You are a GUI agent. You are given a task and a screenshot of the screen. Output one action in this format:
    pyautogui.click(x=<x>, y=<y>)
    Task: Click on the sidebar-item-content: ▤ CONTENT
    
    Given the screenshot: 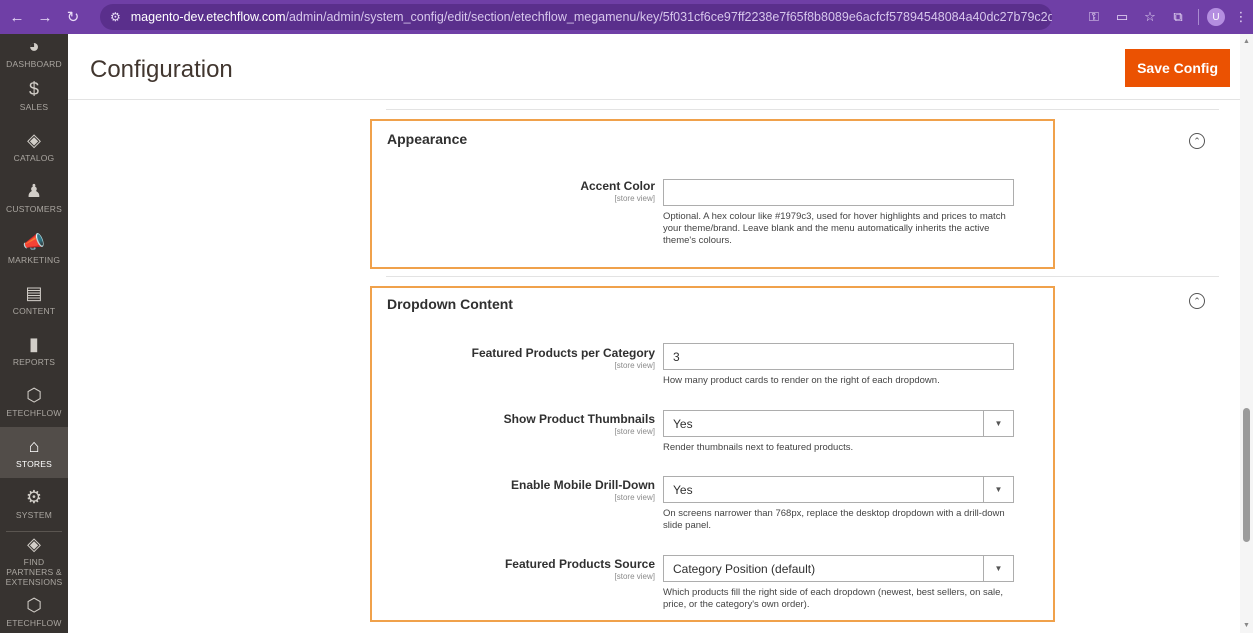 What is the action you would take?
    pyautogui.click(x=34, y=299)
    